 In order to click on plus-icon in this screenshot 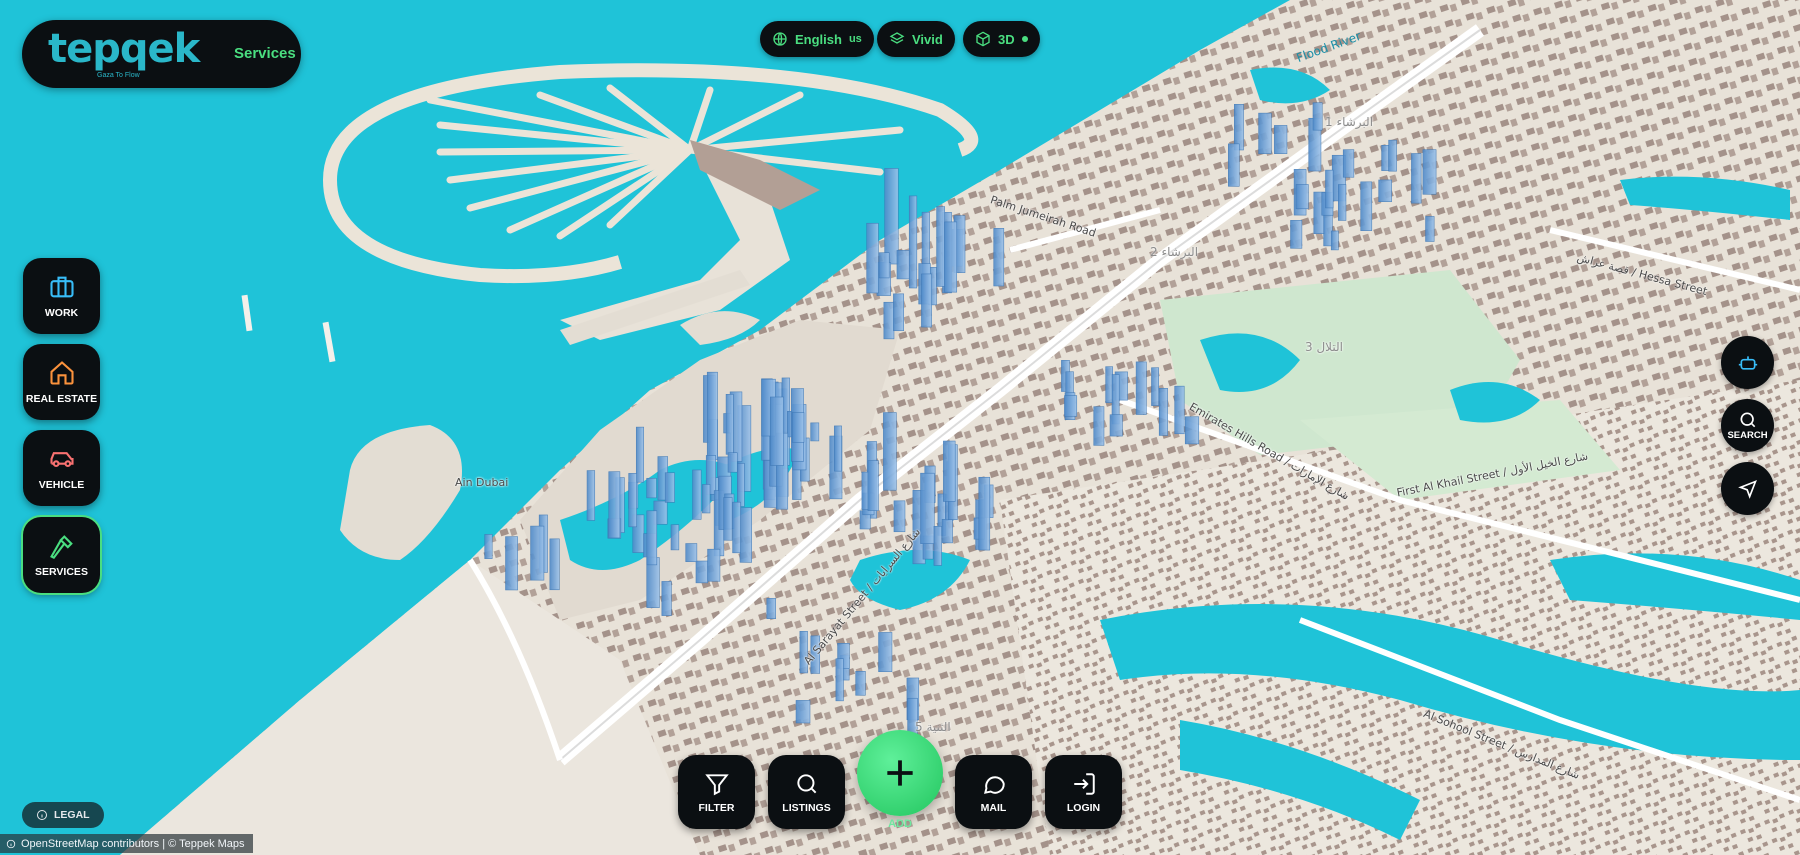, I will do `click(900, 773)`.